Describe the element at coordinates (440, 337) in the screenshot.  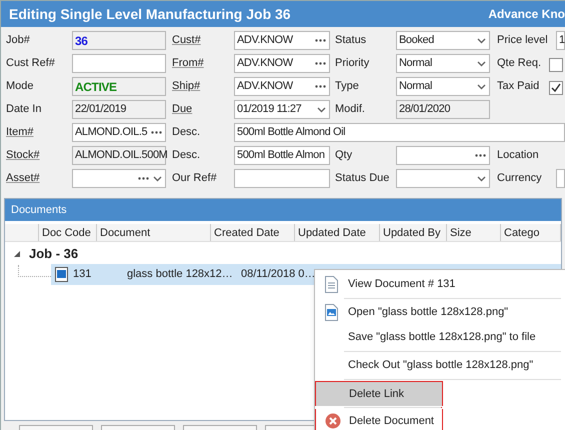
I see `menu-item: Save "glass bottle 128x128.png" to file` at that location.